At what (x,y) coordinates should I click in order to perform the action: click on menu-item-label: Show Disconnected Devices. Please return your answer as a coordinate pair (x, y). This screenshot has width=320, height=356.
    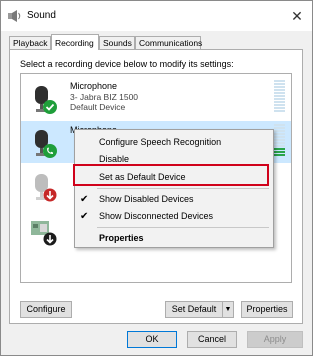
    Looking at the image, I should click on (156, 216).